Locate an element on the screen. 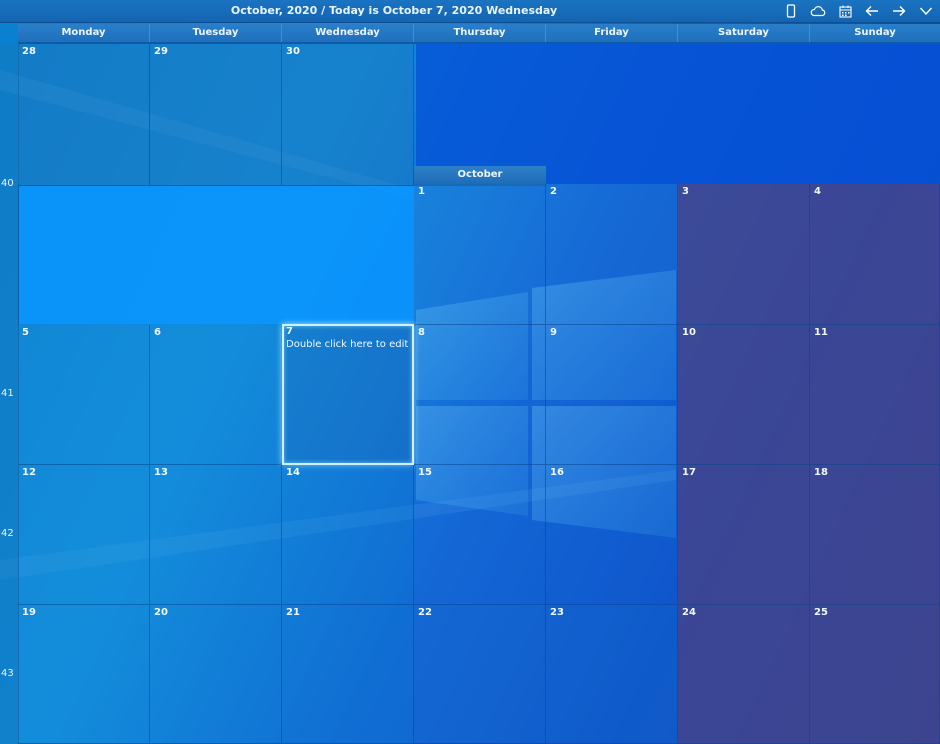 The image size is (940, 744). chevron-down-icon is located at coordinates (926, 11).